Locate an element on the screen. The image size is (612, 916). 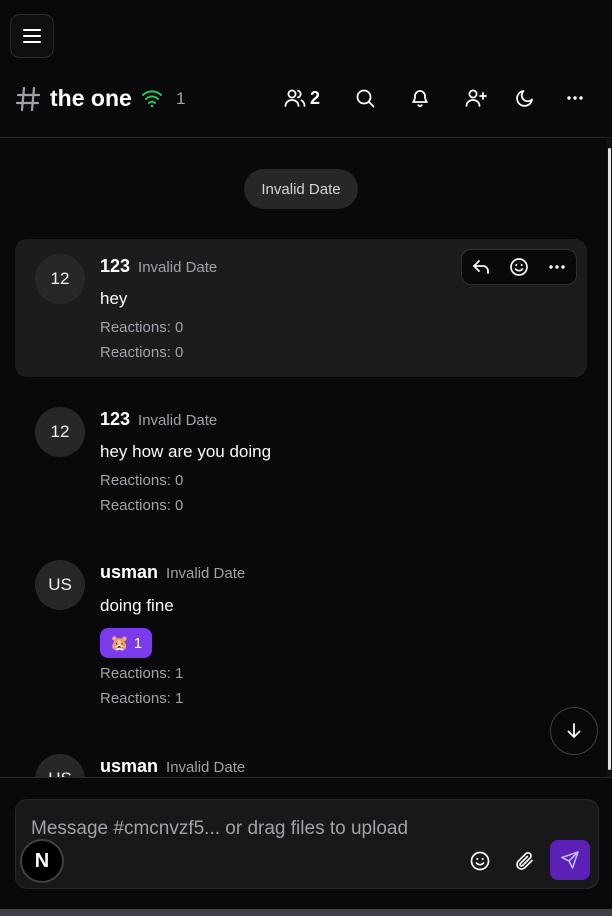
hamburger-icon is located at coordinates (32, 36).